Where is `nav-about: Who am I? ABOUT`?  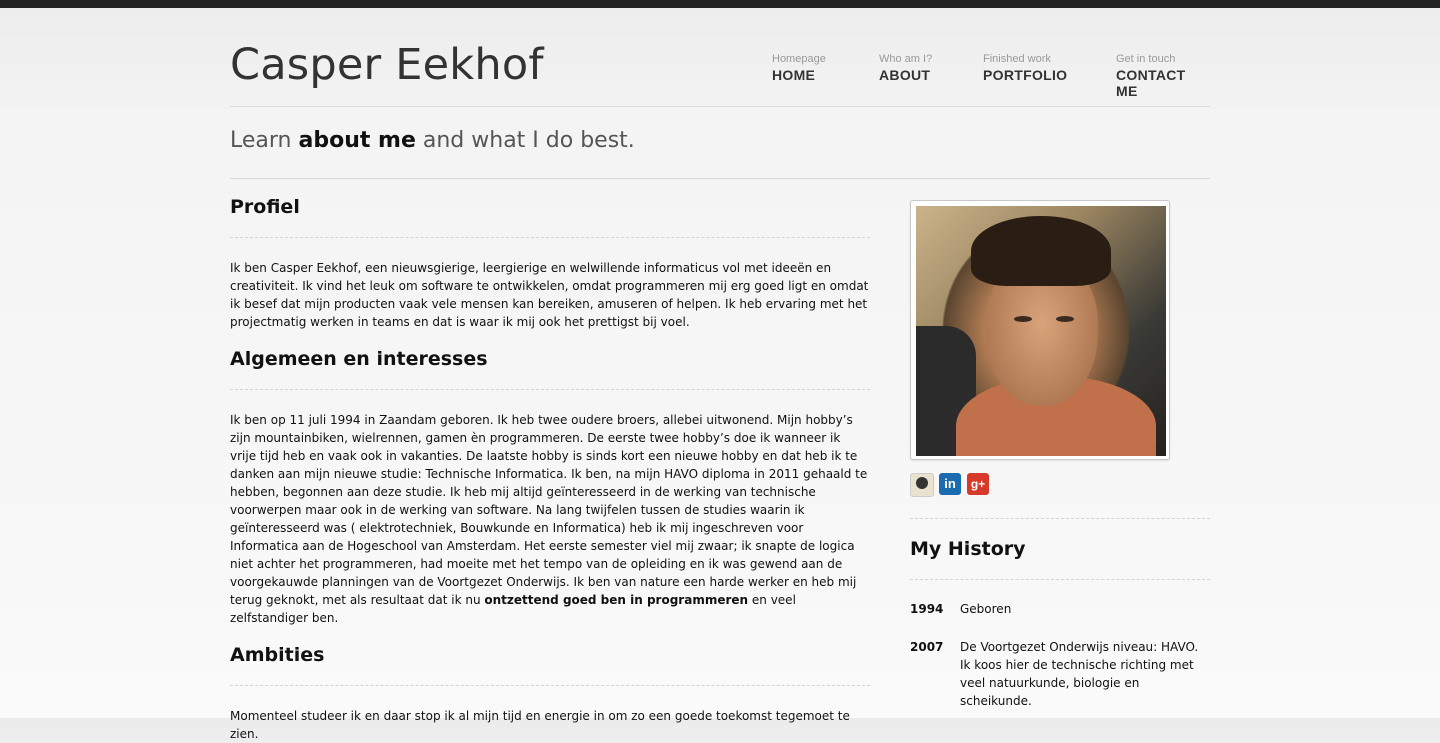 nav-about: Who am I? ABOUT is located at coordinates (905, 68).